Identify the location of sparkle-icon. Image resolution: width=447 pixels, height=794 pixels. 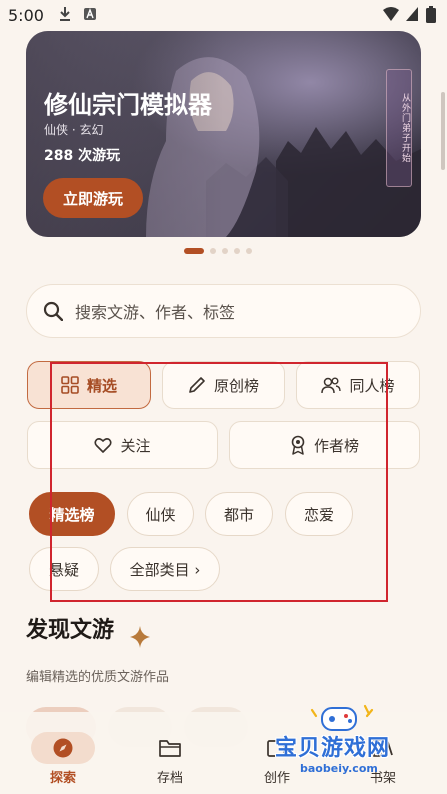
(140, 637).